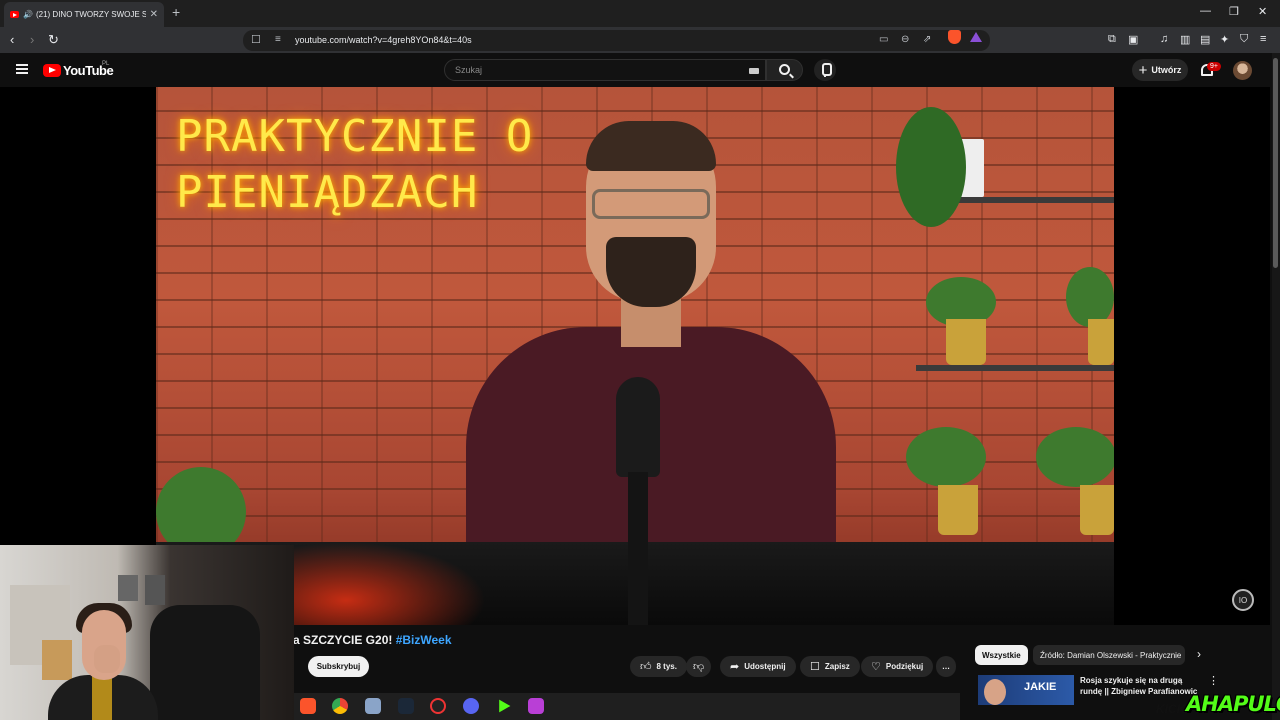 Image resolution: width=1280 pixels, height=720 pixels. Describe the element at coordinates (646, 667) in the screenshot. I see `thumbs-up-icon: 👍︎` at that location.